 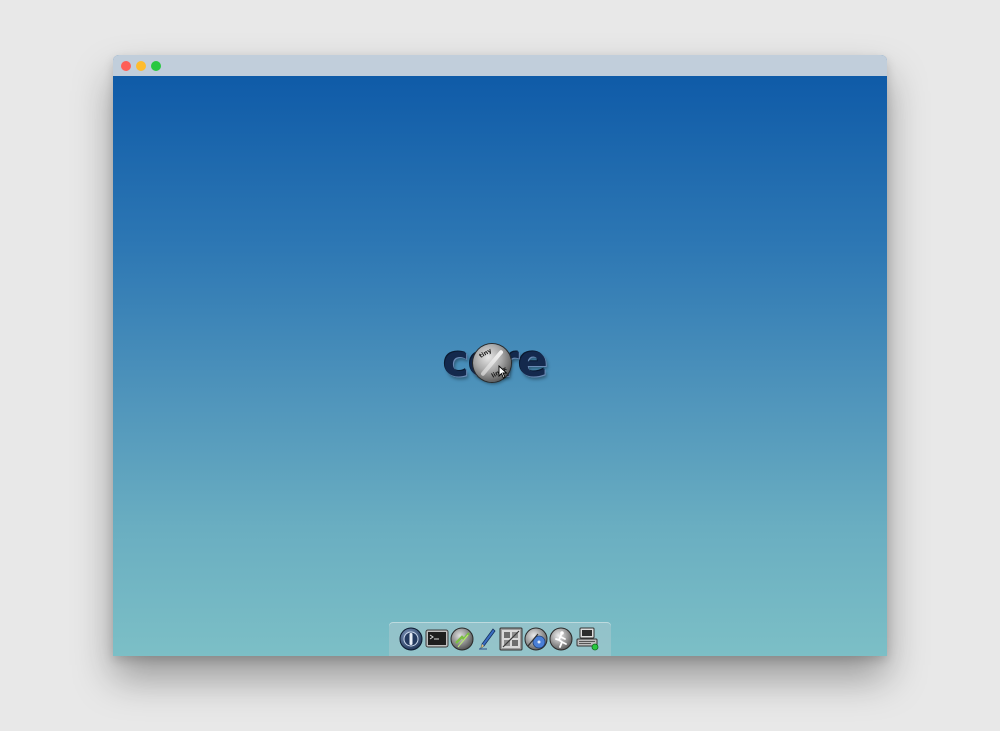 What do you see at coordinates (511, 639) in the screenshot?
I see `control-panel-icon` at bounding box center [511, 639].